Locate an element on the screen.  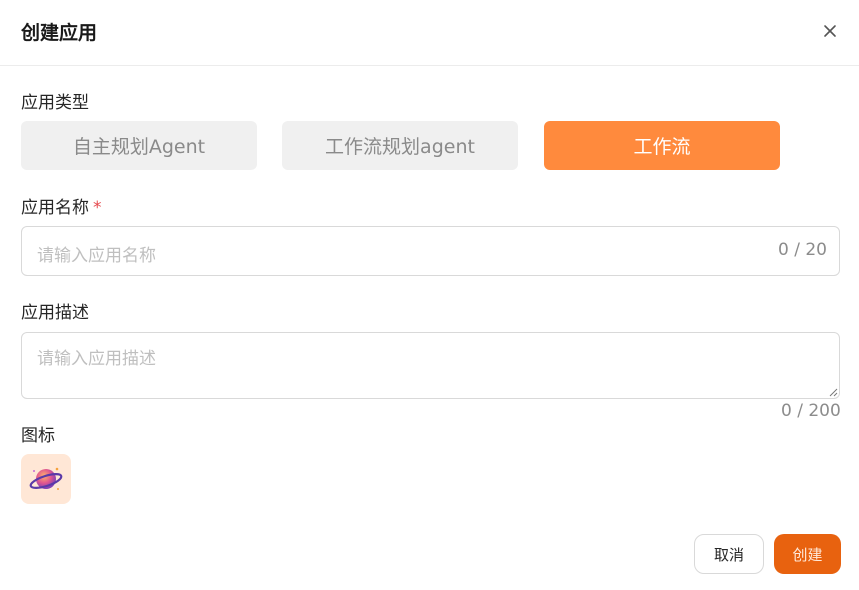
create-button: 创建 is located at coordinates (807, 554).